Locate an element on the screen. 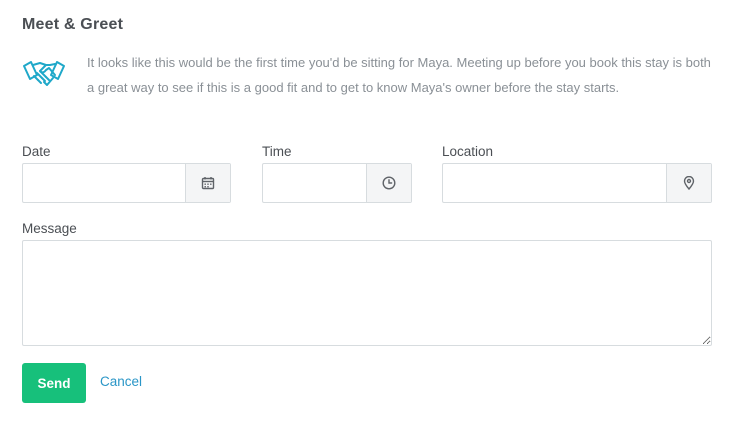 This screenshot has width=736, height=423. time-label: Time is located at coordinates (277, 151).